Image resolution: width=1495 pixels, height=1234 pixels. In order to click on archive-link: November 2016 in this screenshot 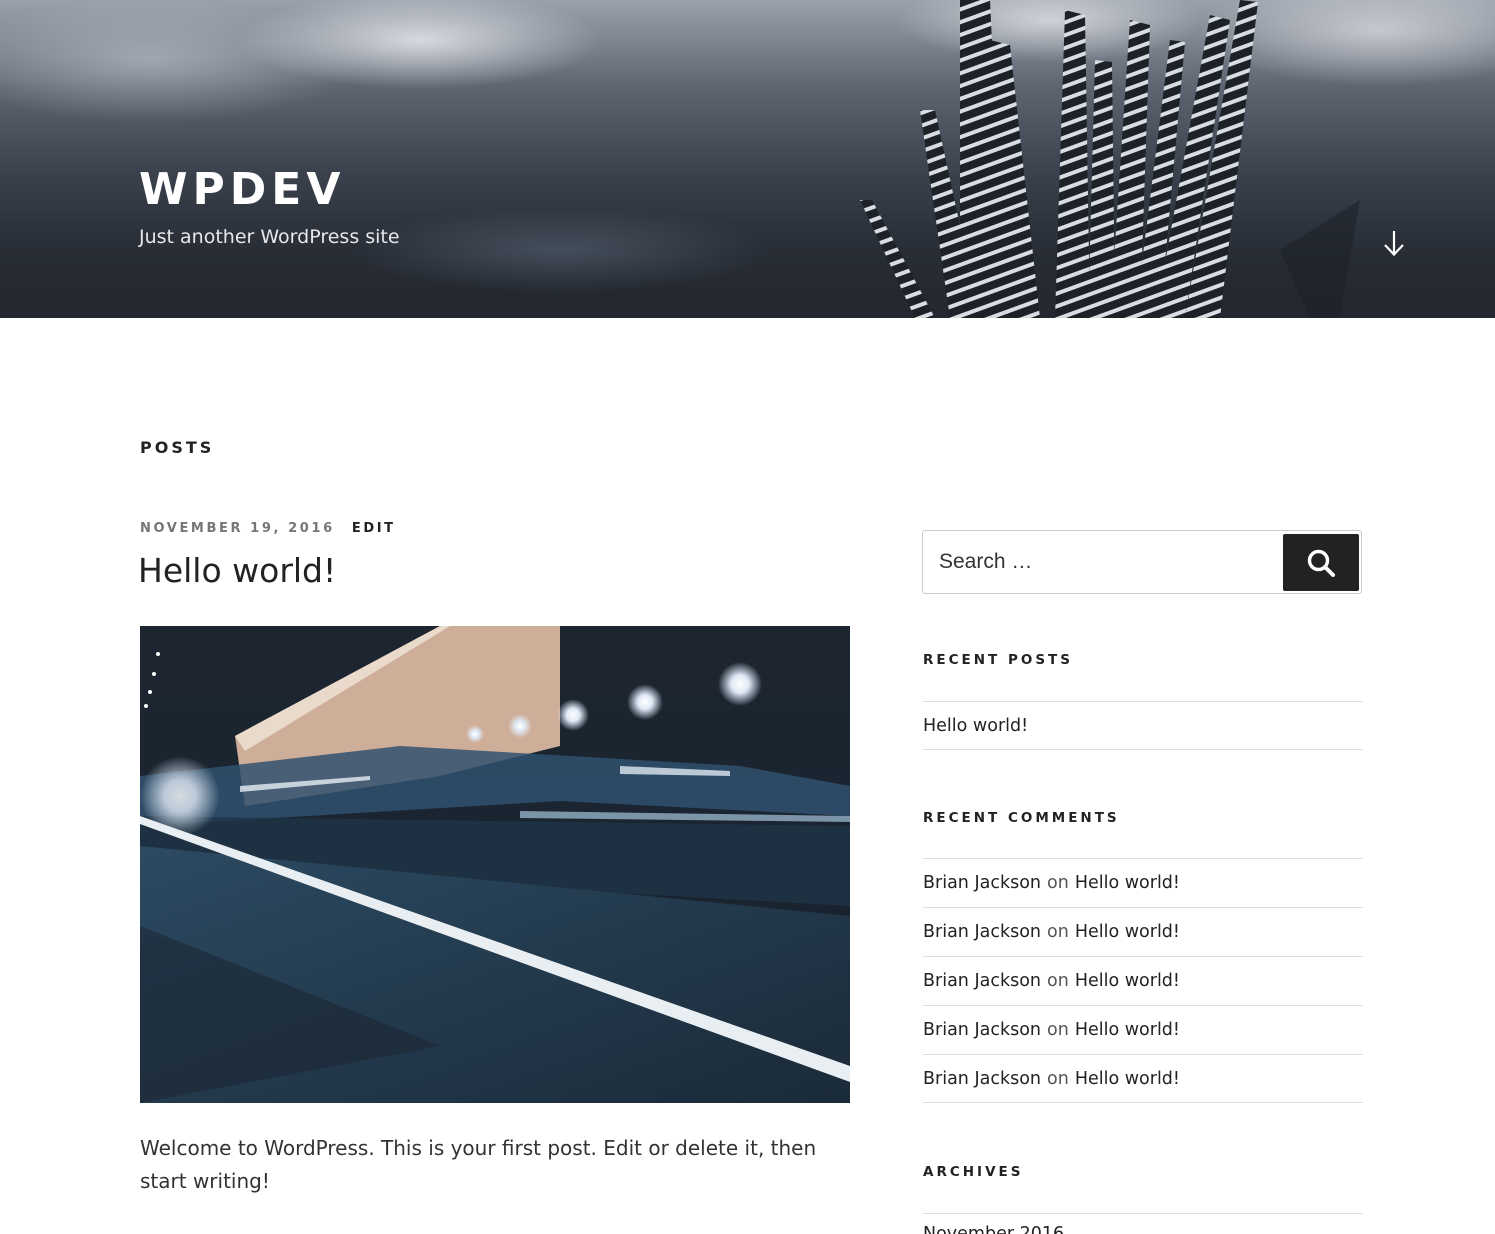, I will do `click(1143, 1223)`.